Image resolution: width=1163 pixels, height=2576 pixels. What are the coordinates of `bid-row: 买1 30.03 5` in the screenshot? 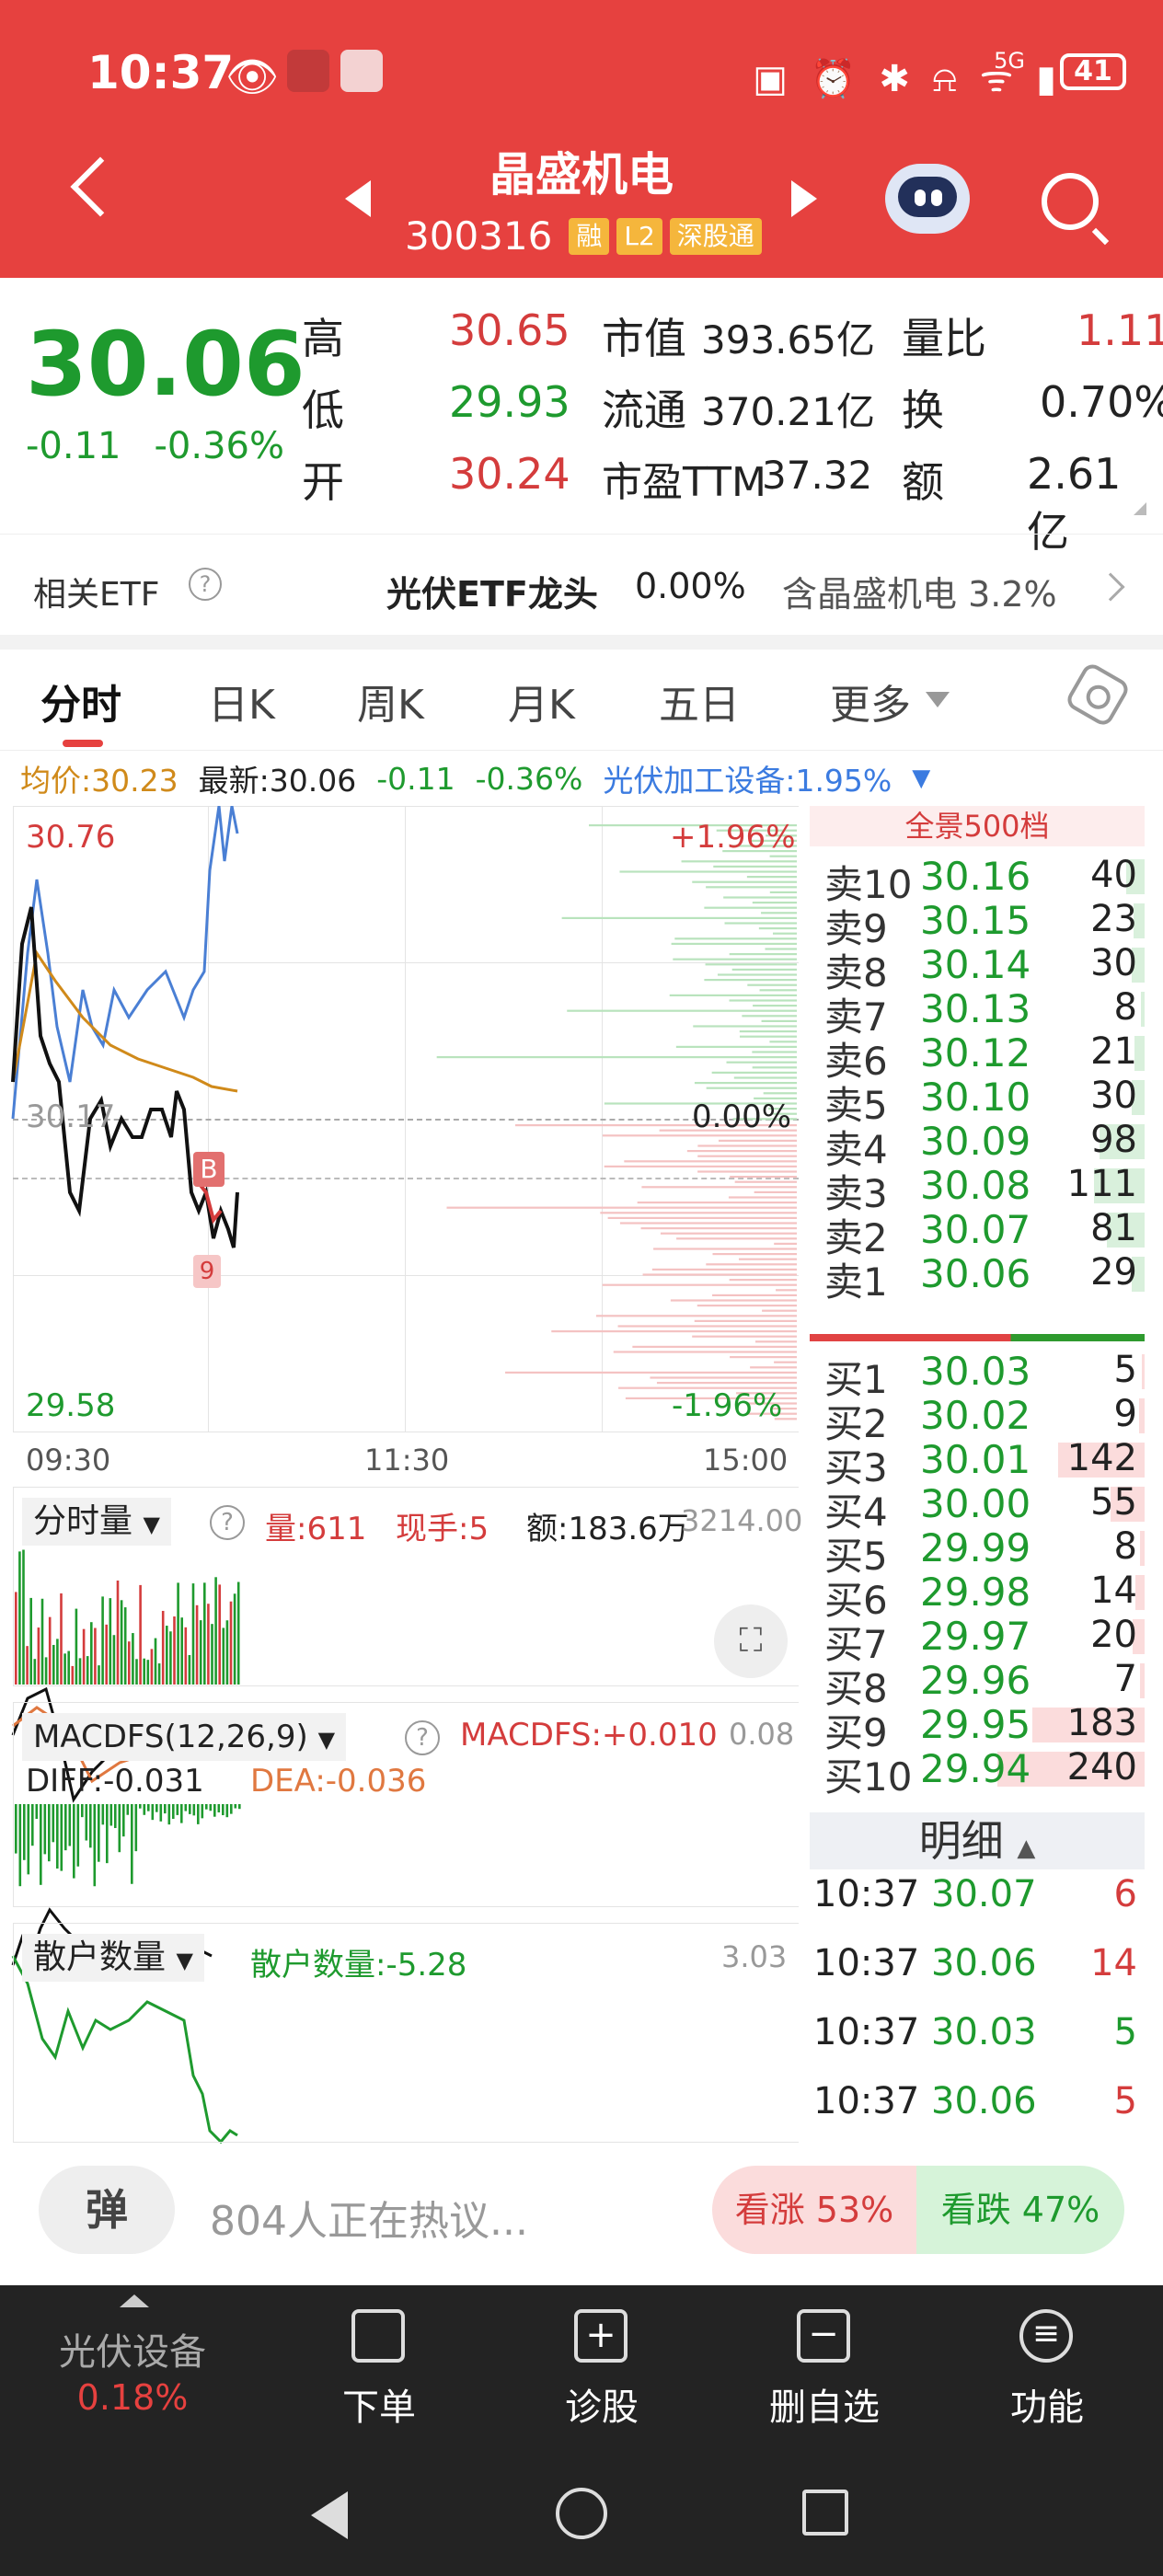 It's located at (978, 1375).